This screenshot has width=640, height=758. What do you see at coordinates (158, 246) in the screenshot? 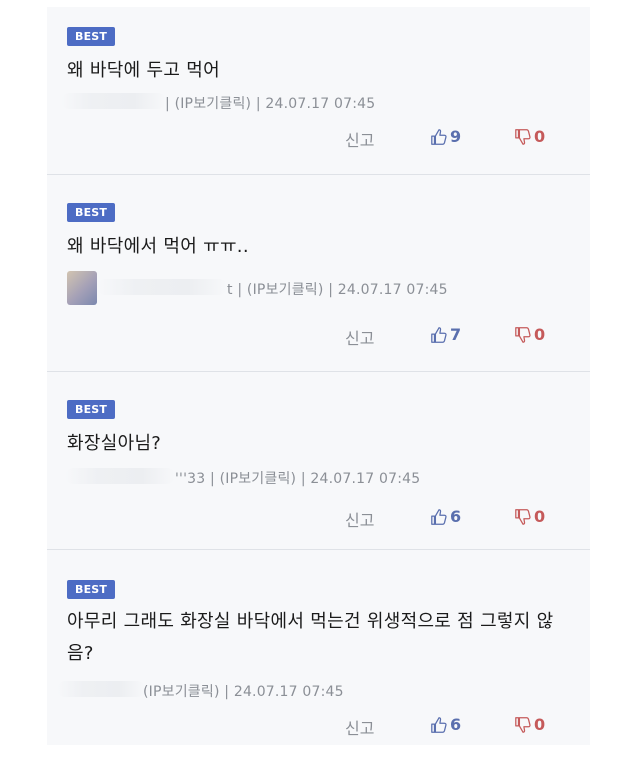
I see `comment-text: 왜 바닥에서 먹어 ㅠㅠ..` at bounding box center [158, 246].